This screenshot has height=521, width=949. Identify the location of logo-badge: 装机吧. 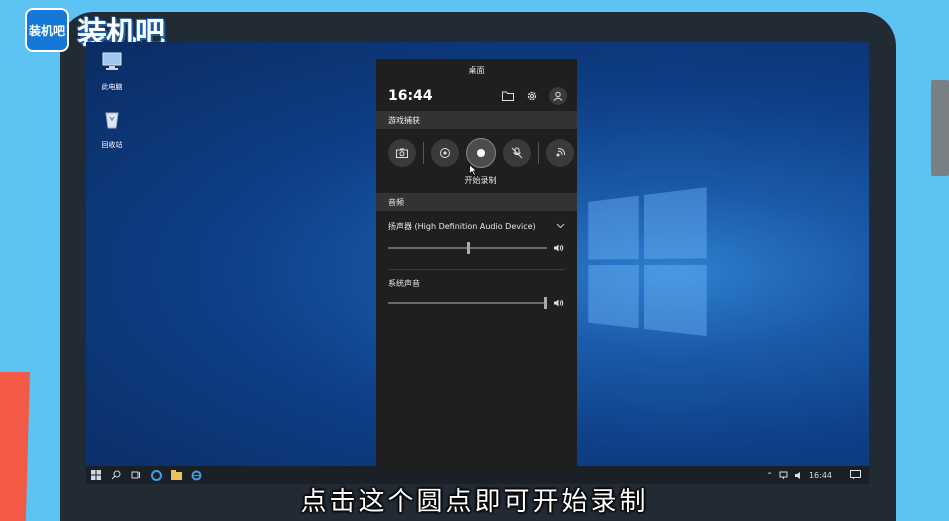
(47, 30).